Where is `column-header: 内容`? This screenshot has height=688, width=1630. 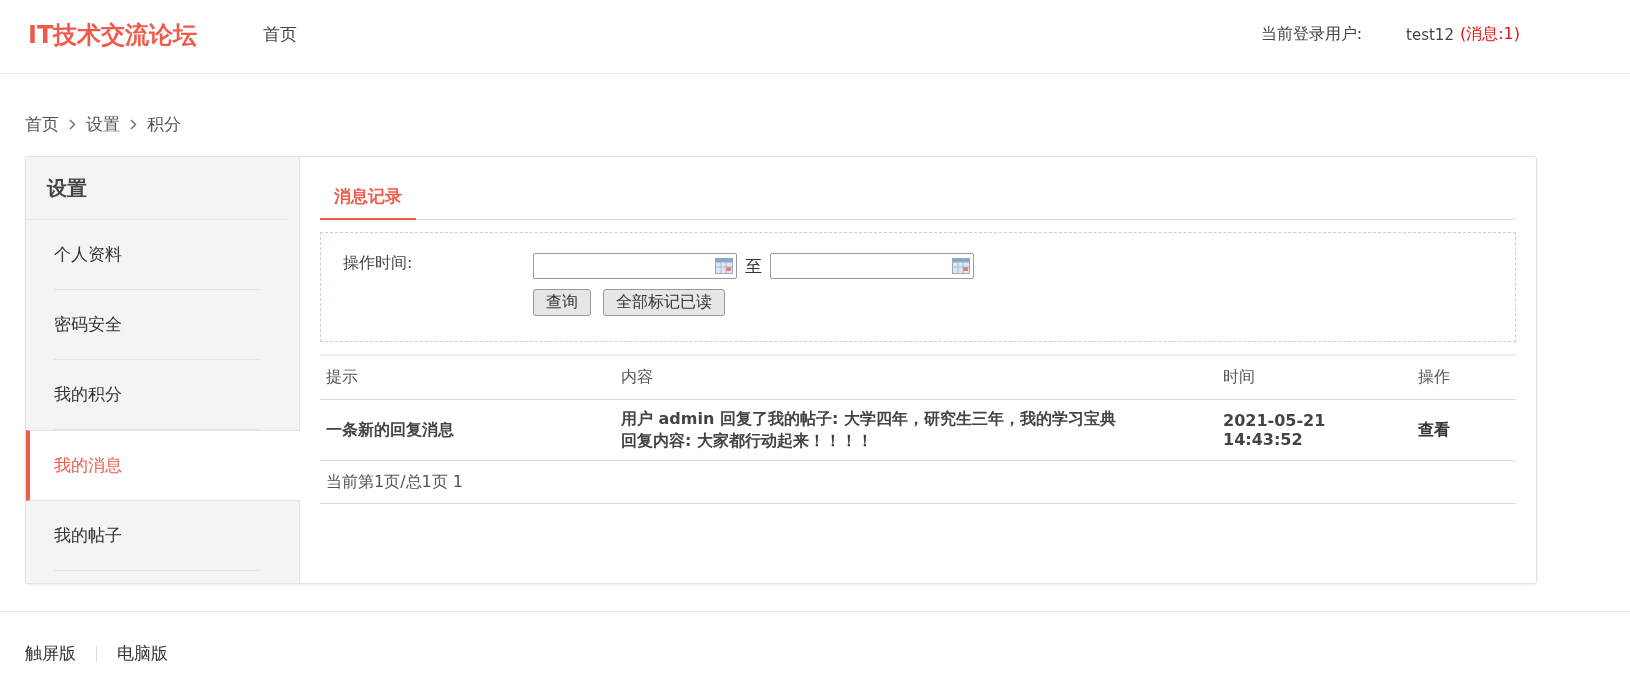 column-header: 内容 is located at coordinates (916, 377).